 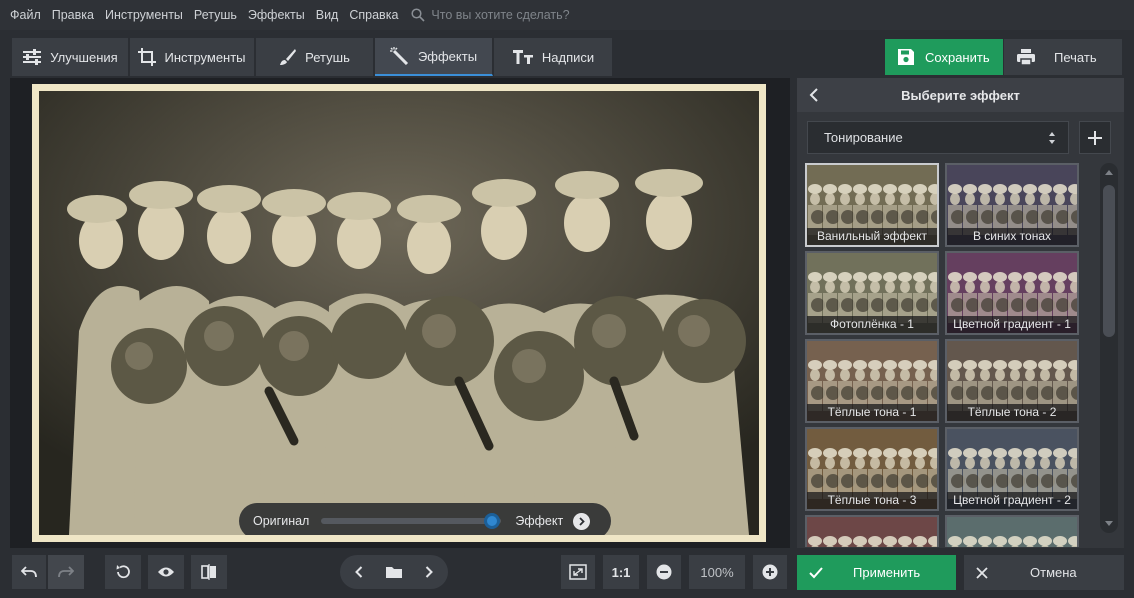 I want to click on command-search: Что вы хотите сделать?, so click(x=490, y=15).